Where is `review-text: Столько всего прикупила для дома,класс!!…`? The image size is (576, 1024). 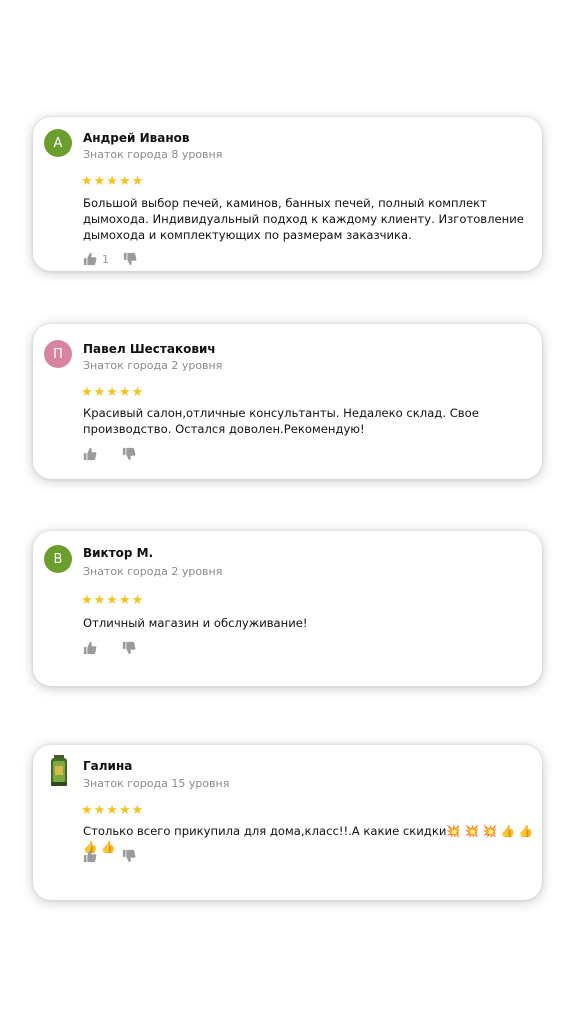 review-text: Столько всего прикупила для дома,класс!!… is located at coordinates (308, 839).